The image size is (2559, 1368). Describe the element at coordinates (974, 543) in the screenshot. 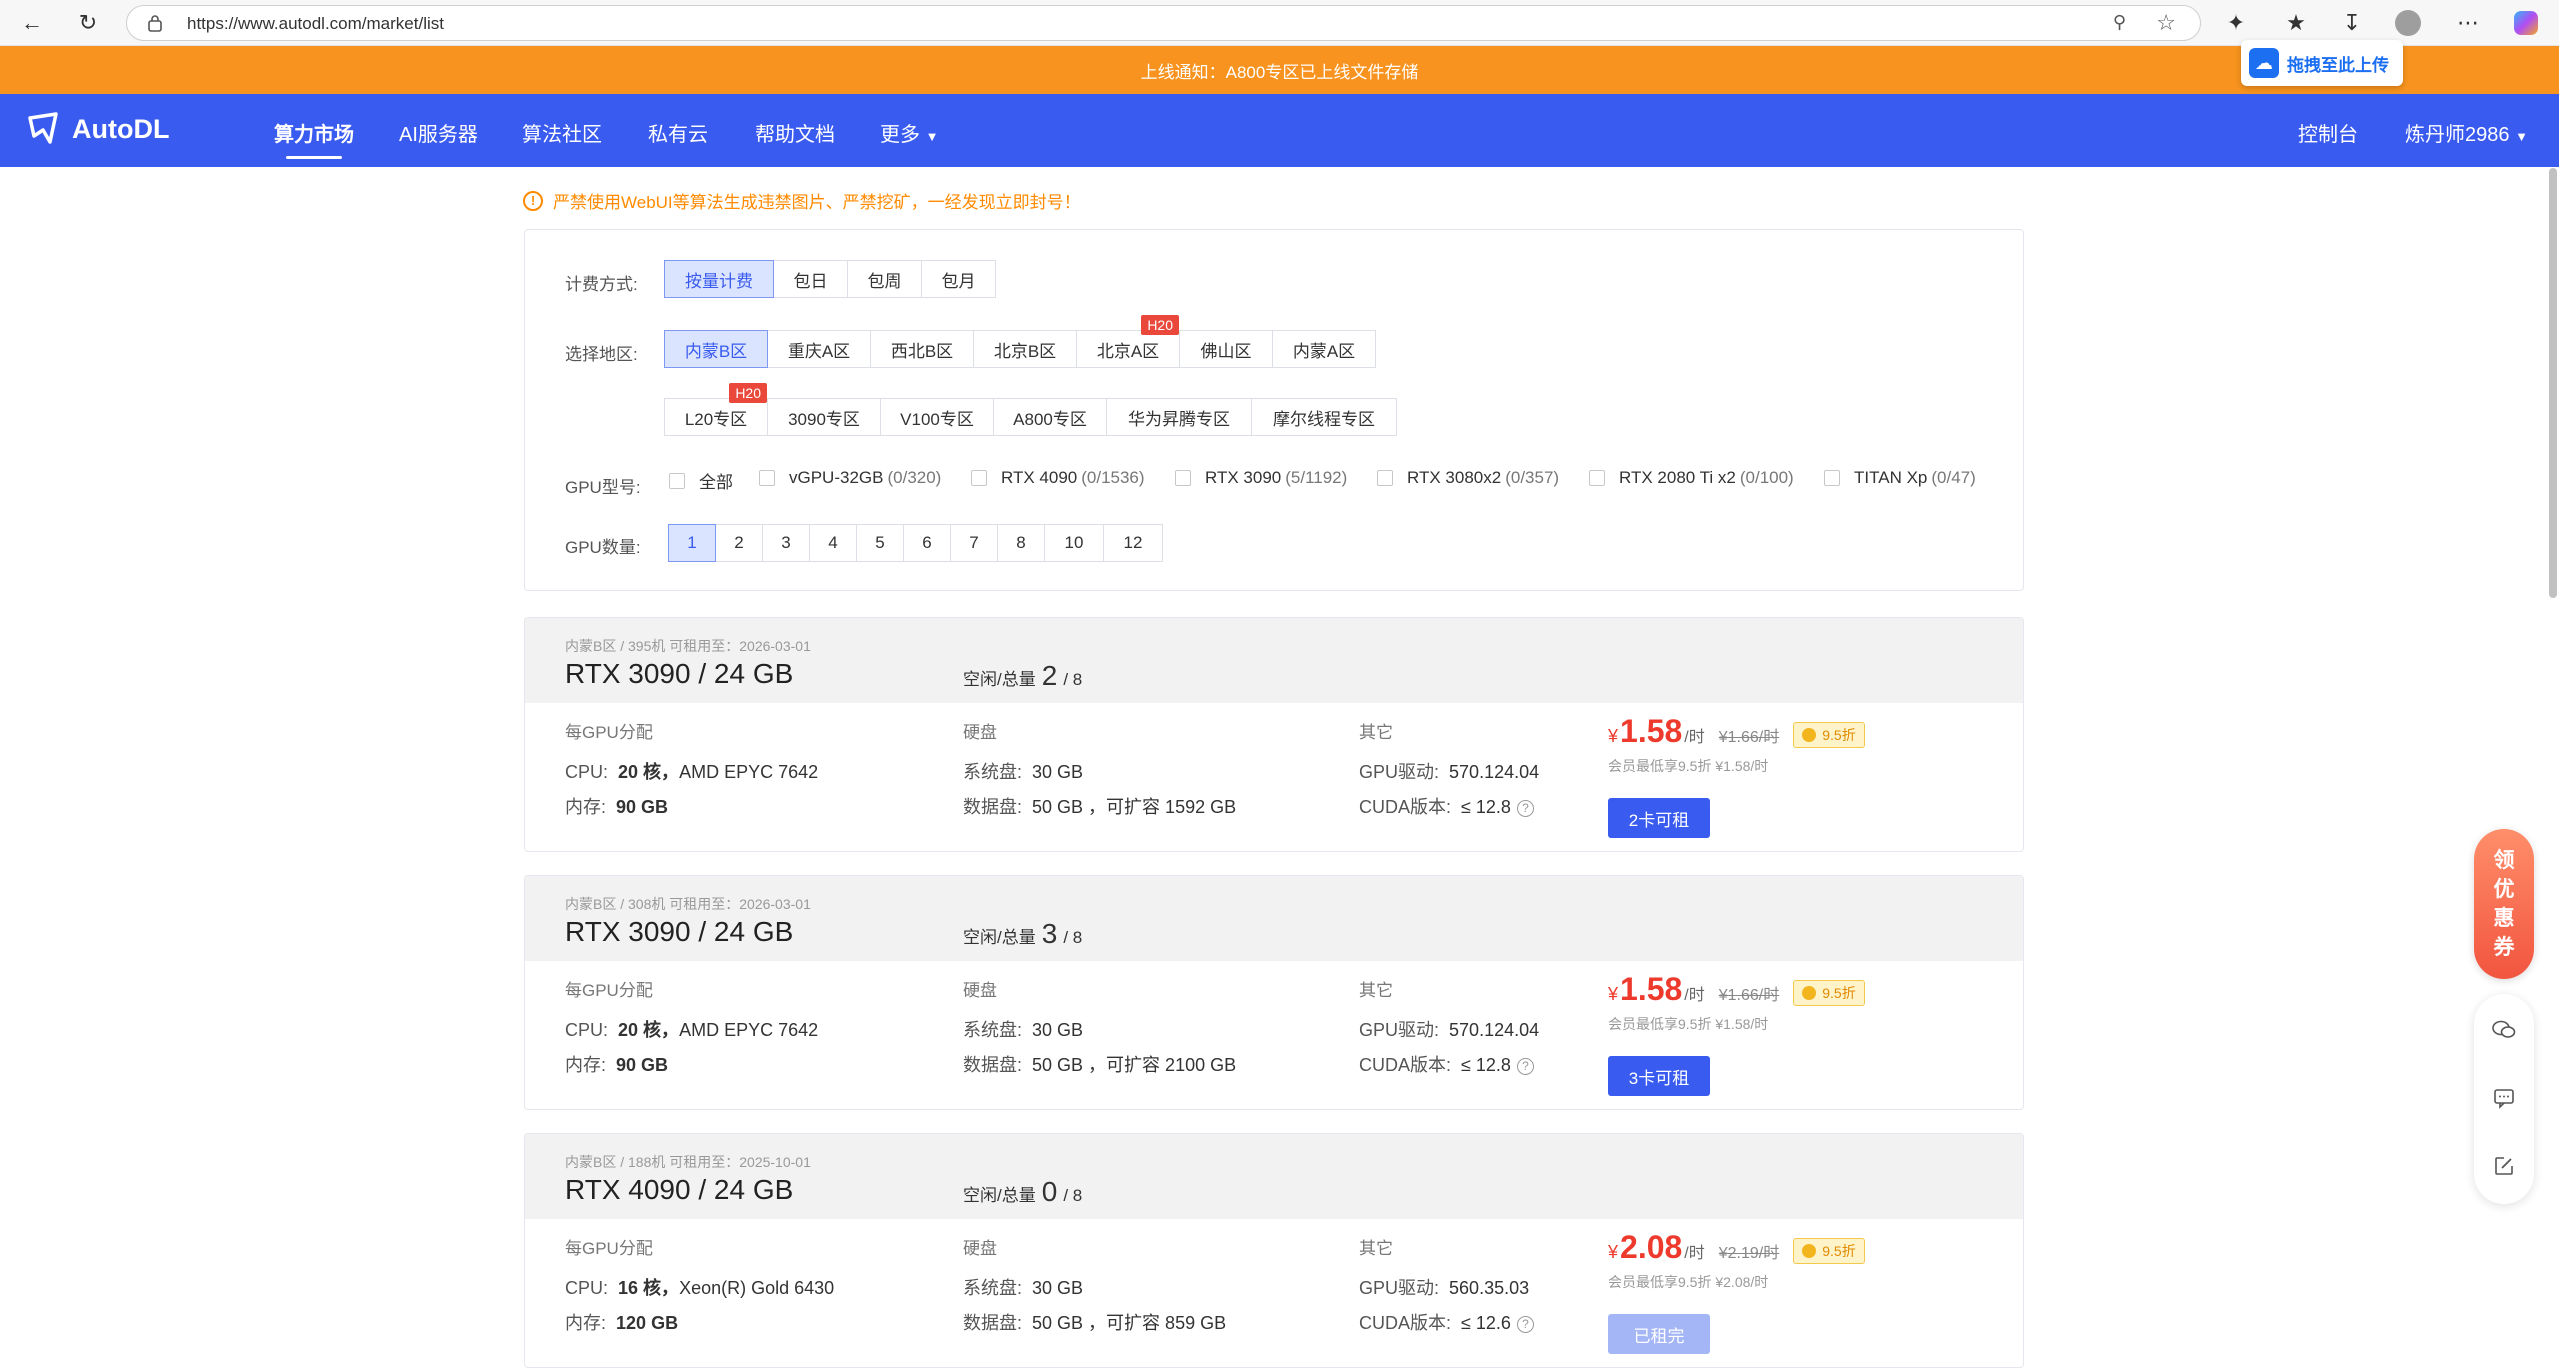

I see `gpu-count-7: 7` at that location.